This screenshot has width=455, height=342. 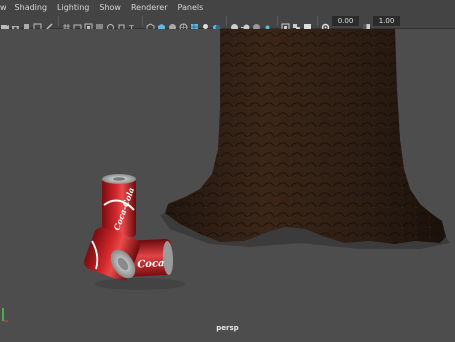 I want to click on panel-menu-bar: w Shading Lighting Show Renderer Panels, so click(x=227, y=7).